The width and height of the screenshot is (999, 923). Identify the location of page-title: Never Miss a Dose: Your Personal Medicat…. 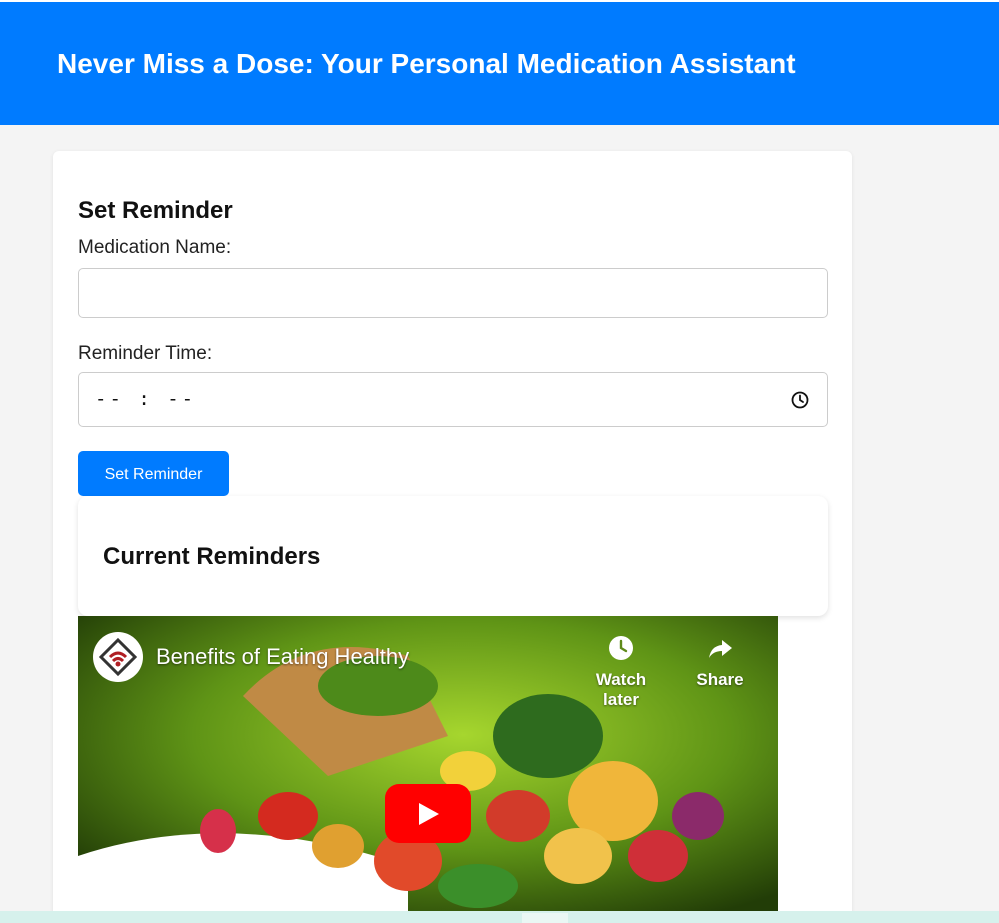
(426, 63).